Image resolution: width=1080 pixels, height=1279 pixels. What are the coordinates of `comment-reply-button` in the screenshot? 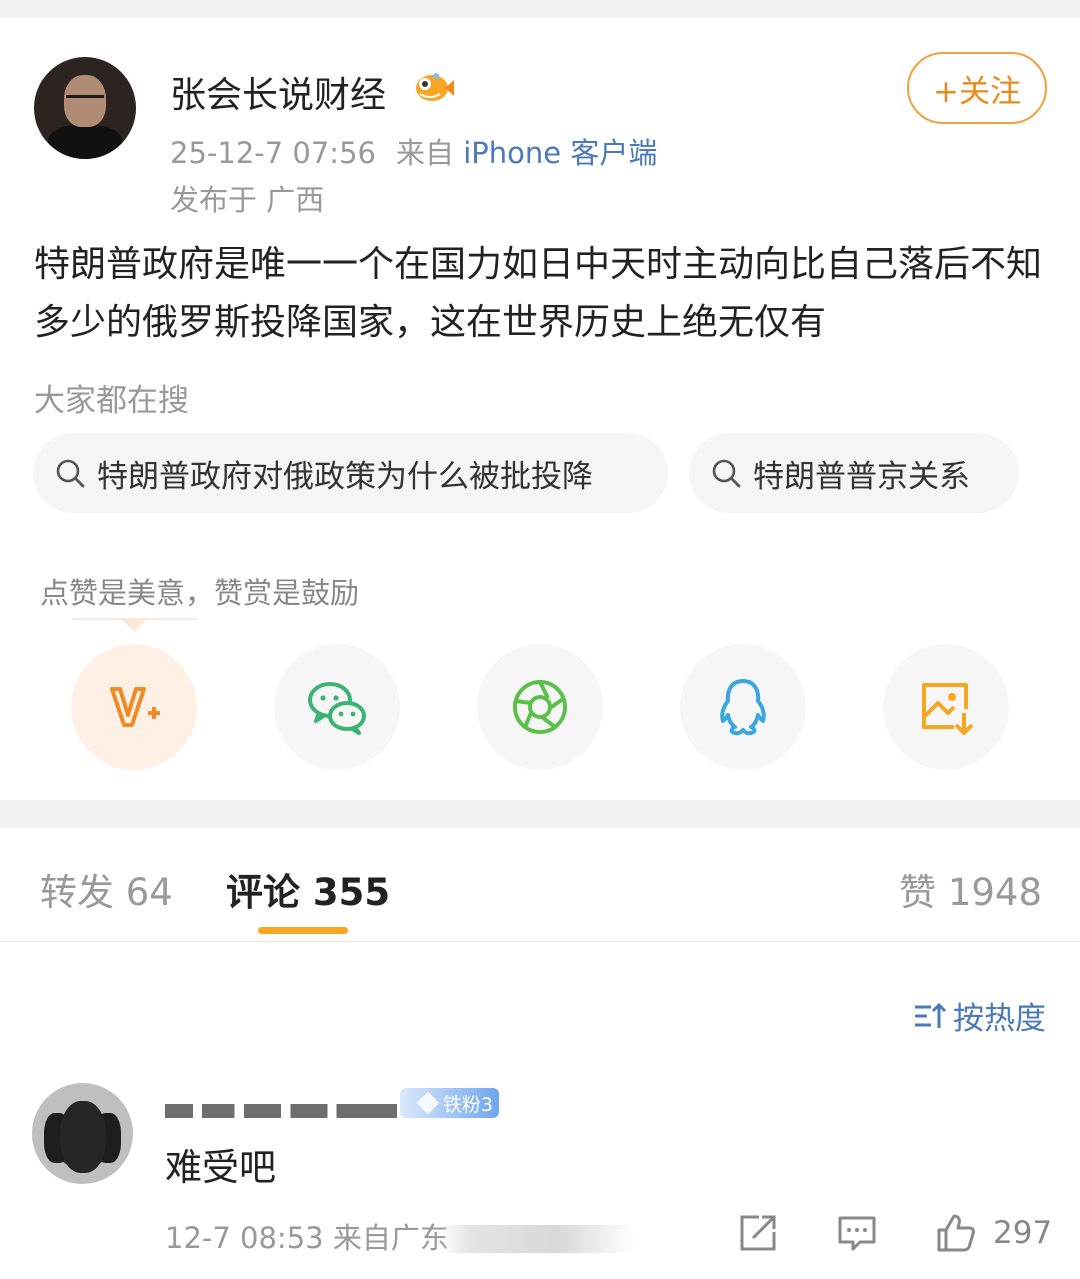 It's located at (857, 1233).